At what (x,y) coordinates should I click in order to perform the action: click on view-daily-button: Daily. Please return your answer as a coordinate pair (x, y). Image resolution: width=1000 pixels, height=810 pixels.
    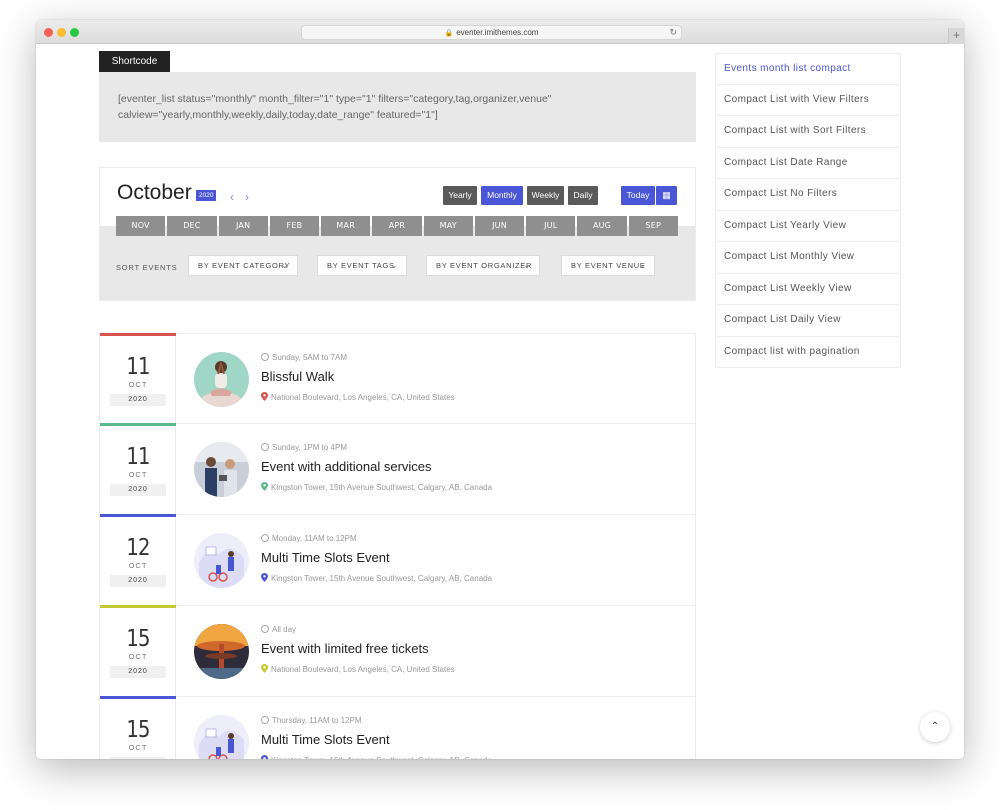
    Looking at the image, I should click on (583, 195).